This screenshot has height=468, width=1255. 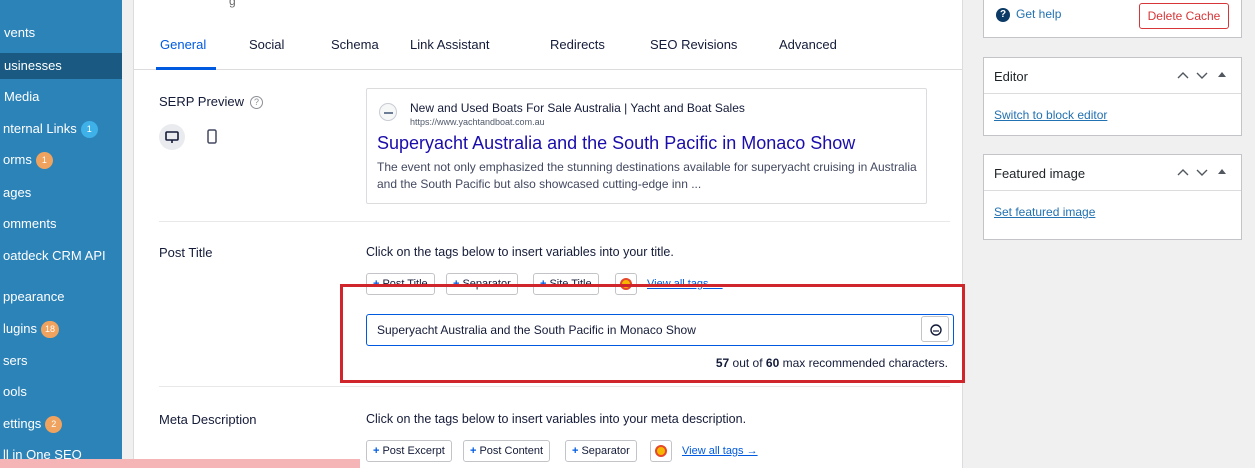 What do you see at coordinates (355, 45) in the screenshot?
I see `tab-schema: Schema` at bounding box center [355, 45].